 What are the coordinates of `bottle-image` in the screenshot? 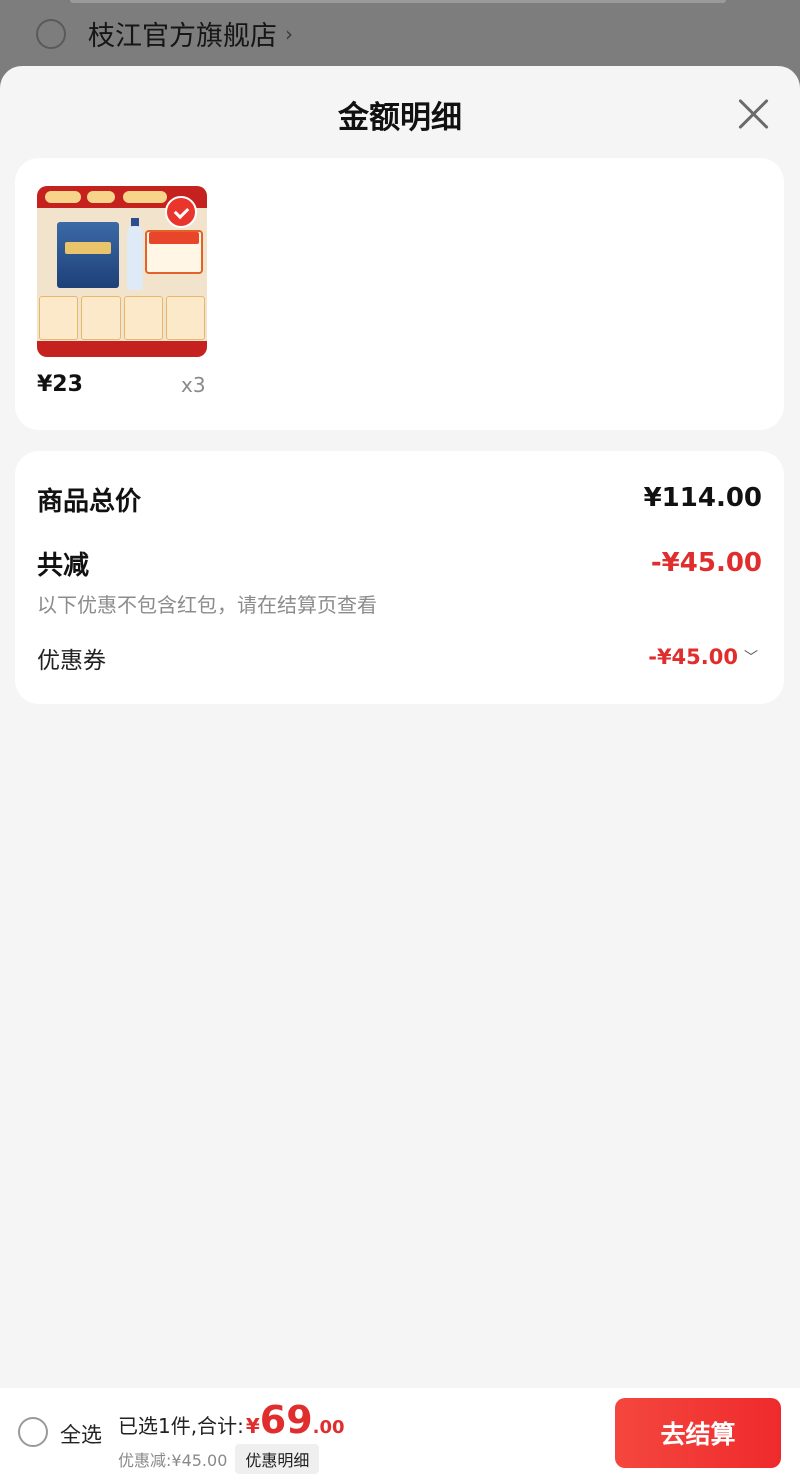 It's located at (135, 258).